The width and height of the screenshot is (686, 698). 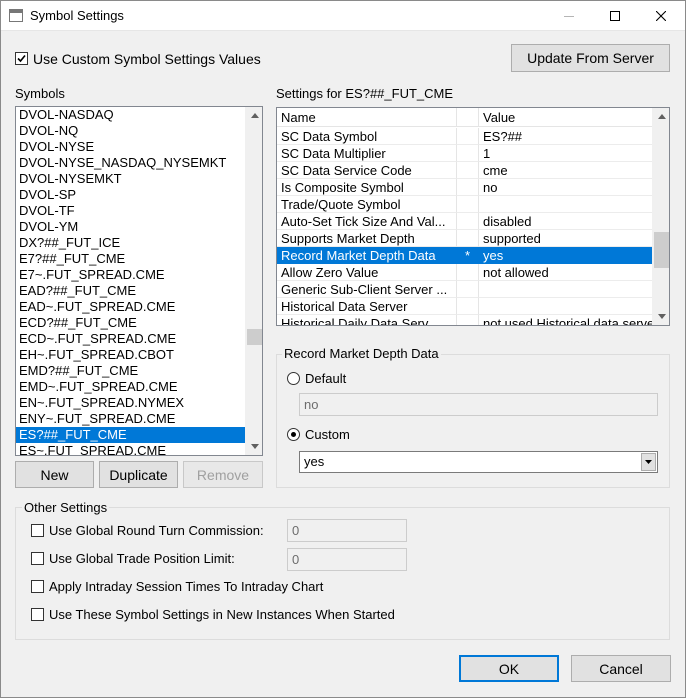 What do you see at coordinates (130, 163) in the screenshot?
I see `list-item: DVOL-NYSE_NASDAQ_NYSEMKT` at bounding box center [130, 163].